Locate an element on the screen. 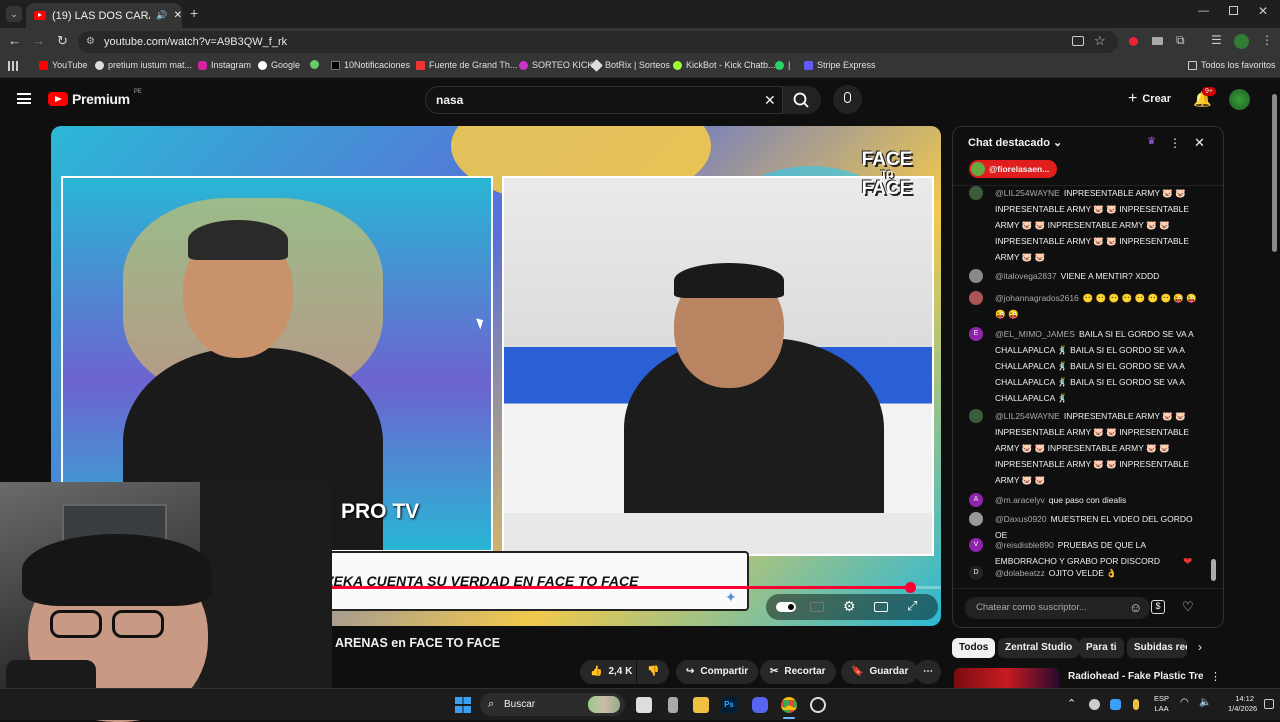 Image resolution: width=1280 pixels, height=722 pixels. progress-scrubber is located at coordinates (910, 587).